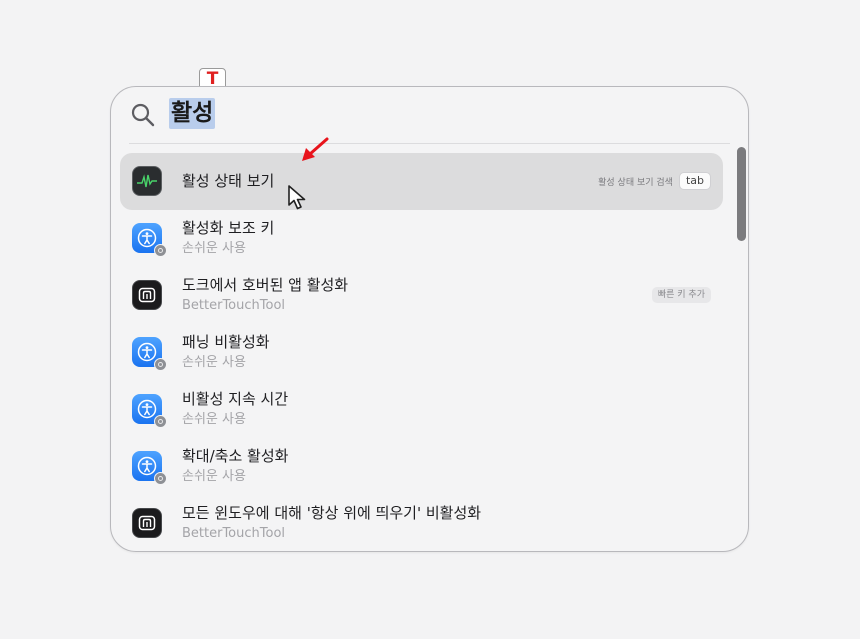 Image resolution: width=860 pixels, height=639 pixels. What do you see at coordinates (740, 335) in the screenshot?
I see `scrollbar` at bounding box center [740, 335].